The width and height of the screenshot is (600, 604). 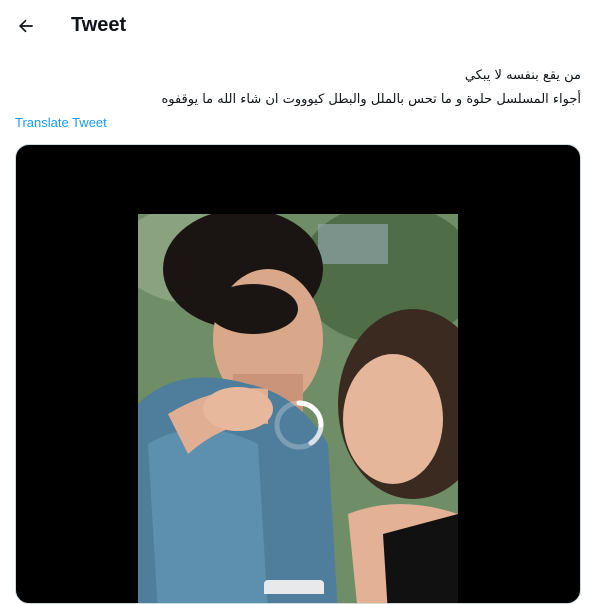 I want to click on back-button, so click(x=26, y=26).